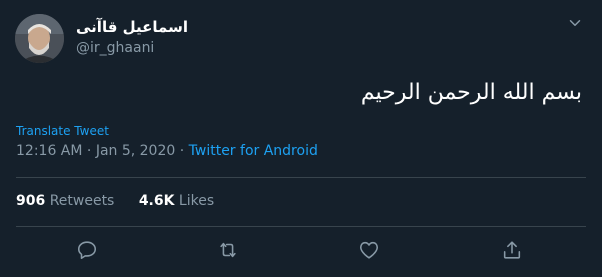 This screenshot has width=602, height=277. Describe the element at coordinates (176, 201) in the screenshot. I see `likes-stat: 4.6K Likes` at that location.